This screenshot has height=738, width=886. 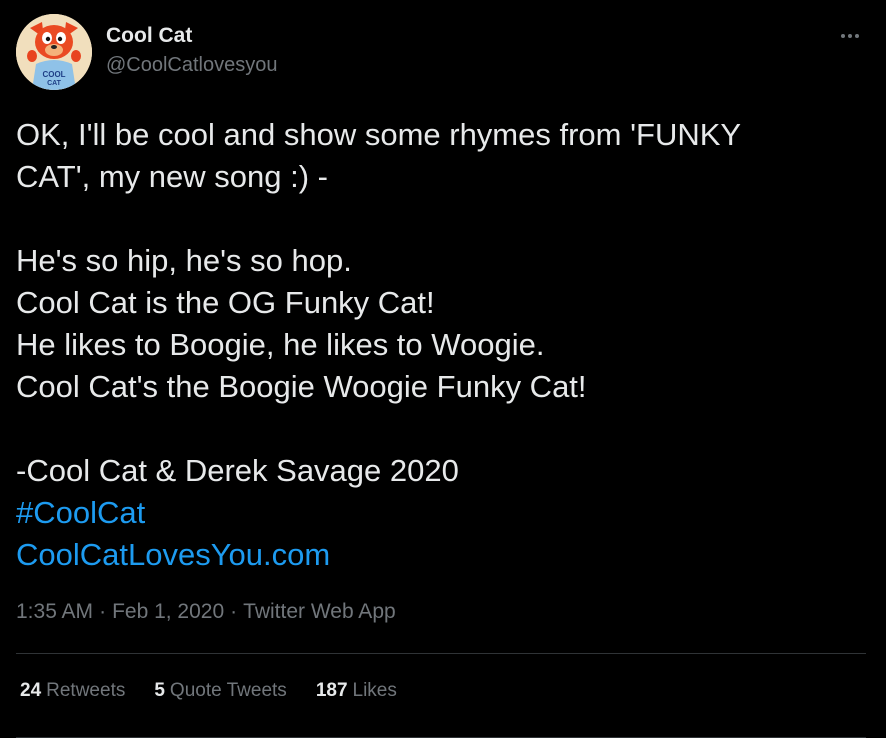 I want to click on likes-stat: 187 Likes, so click(x=356, y=691).